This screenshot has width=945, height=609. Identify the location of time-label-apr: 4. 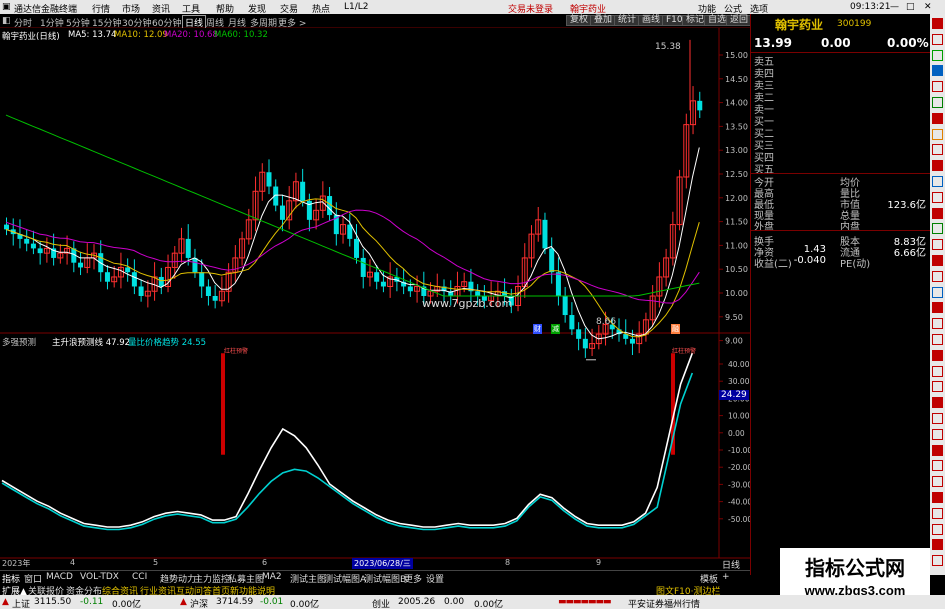
(73, 562).